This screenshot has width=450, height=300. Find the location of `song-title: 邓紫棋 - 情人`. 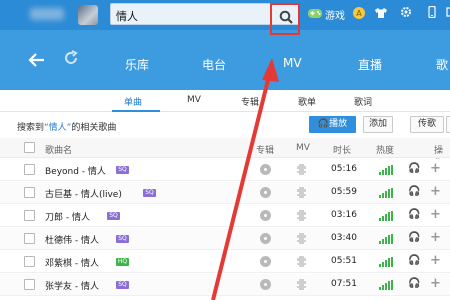

song-title: 邓紫棋 - 情人 is located at coordinates (72, 262).